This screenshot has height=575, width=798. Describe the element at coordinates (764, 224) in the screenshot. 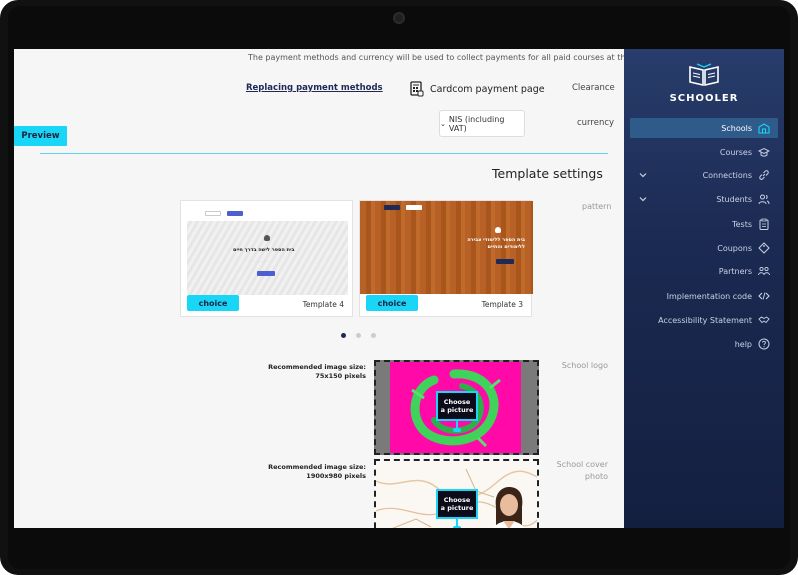

I see `clipboard-icon` at that location.